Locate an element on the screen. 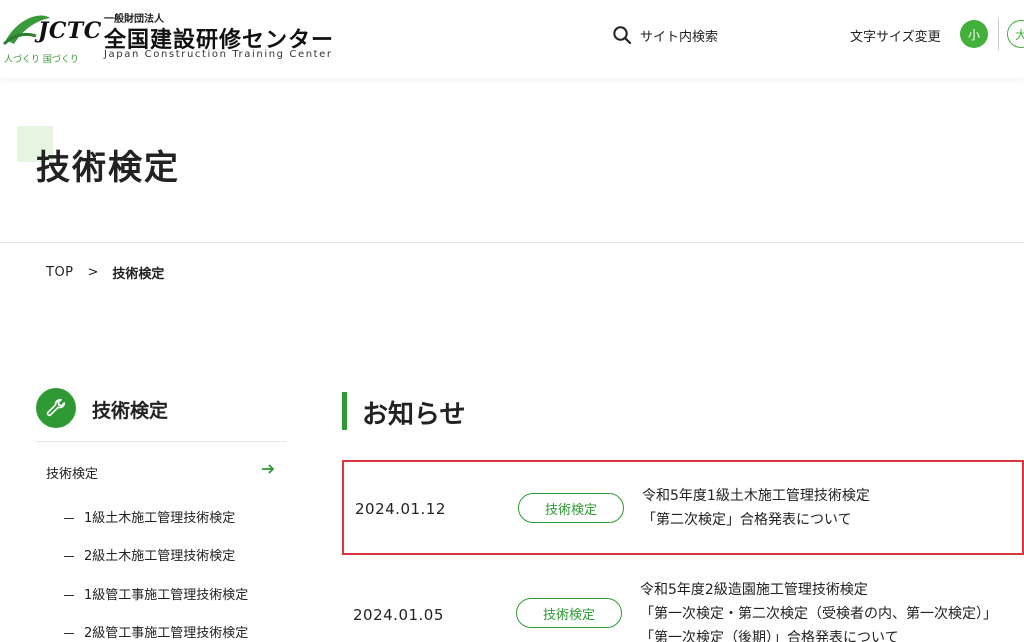 Image resolution: width=1024 pixels, height=642 pixels. sidebar-subitem-label: 2級管工事施工管理技術検定 is located at coordinates (166, 633).